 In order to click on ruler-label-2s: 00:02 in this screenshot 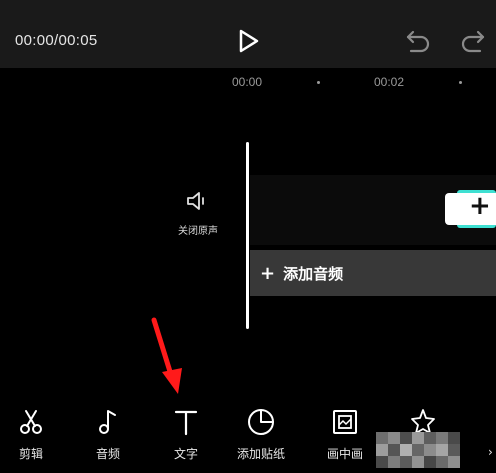, I will do `click(389, 82)`.